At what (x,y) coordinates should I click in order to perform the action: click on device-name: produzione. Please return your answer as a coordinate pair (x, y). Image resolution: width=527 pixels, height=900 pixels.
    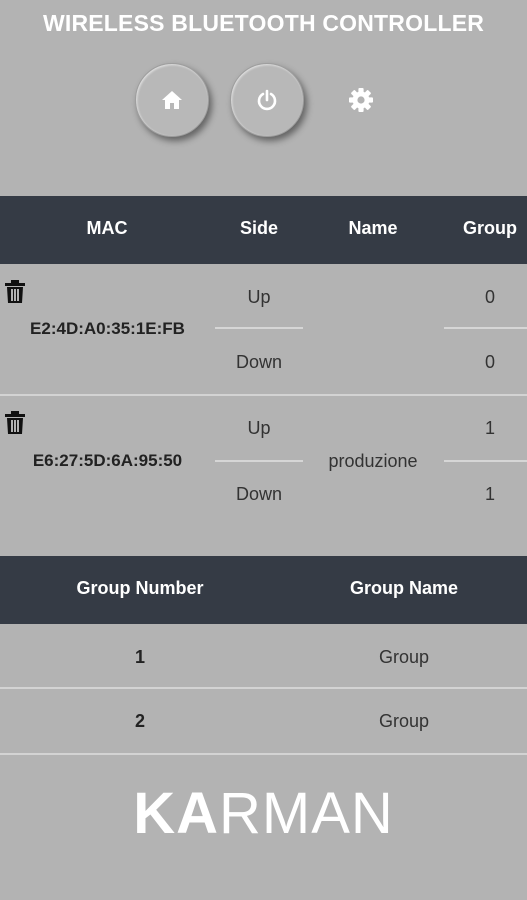
    Looking at the image, I should click on (373, 461).